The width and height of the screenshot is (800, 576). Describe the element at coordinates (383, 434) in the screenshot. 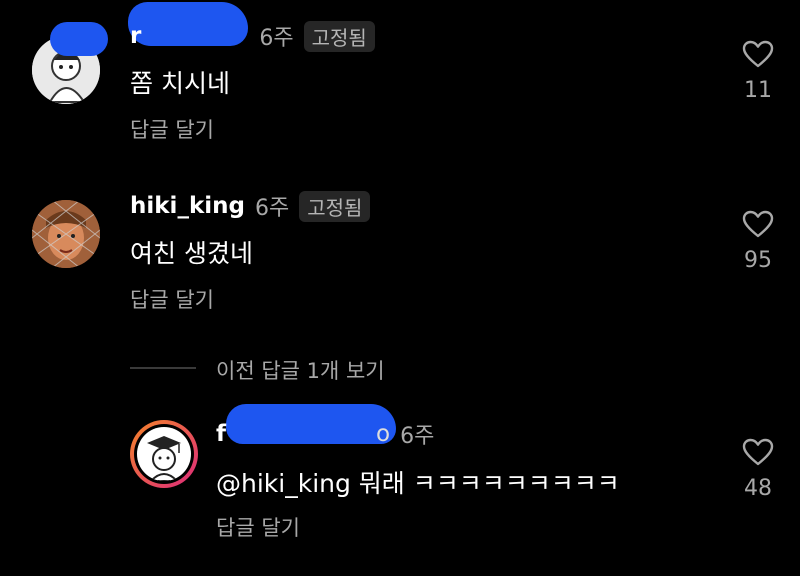

I see `username-end: o` at that location.